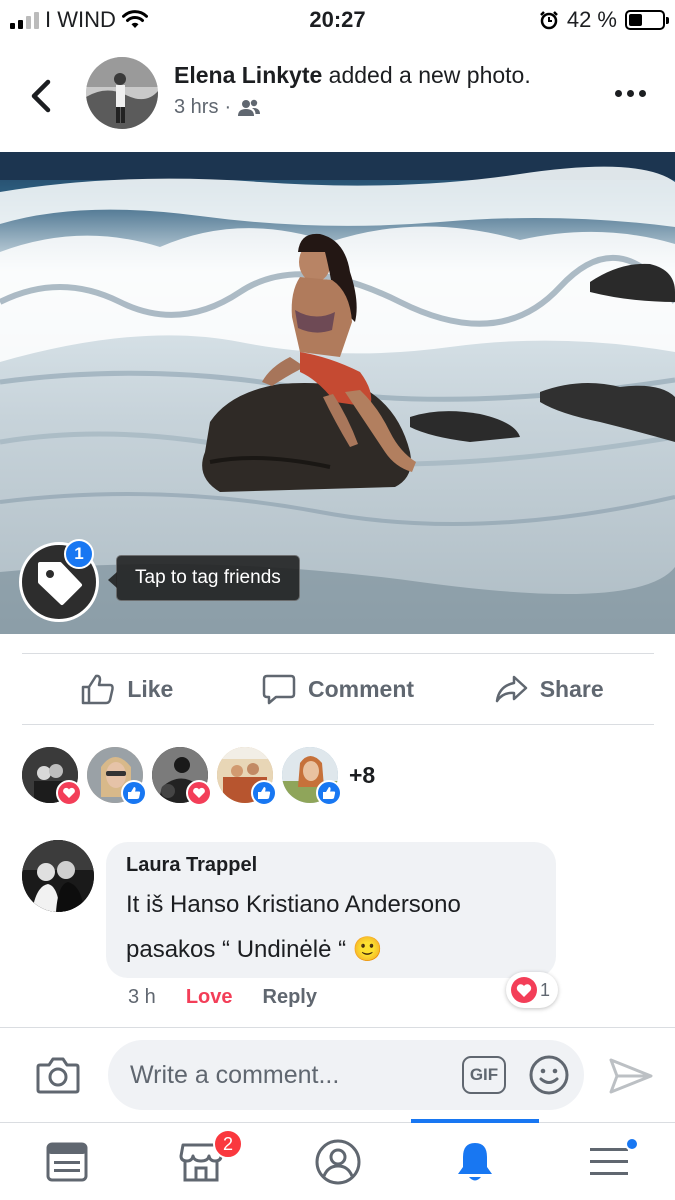 Image resolution: width=675 pixels, height=1200 pixels. I want to click on battery-group: 42 %, so click(604, 20).